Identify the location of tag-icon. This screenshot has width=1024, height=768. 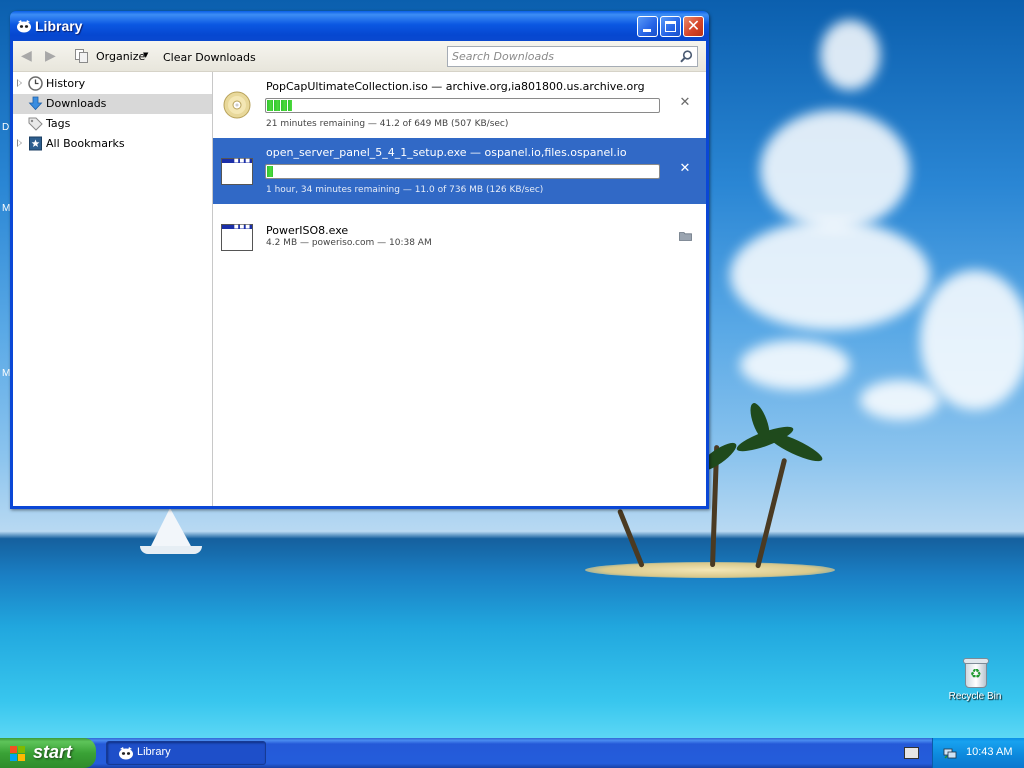
(35, 124).